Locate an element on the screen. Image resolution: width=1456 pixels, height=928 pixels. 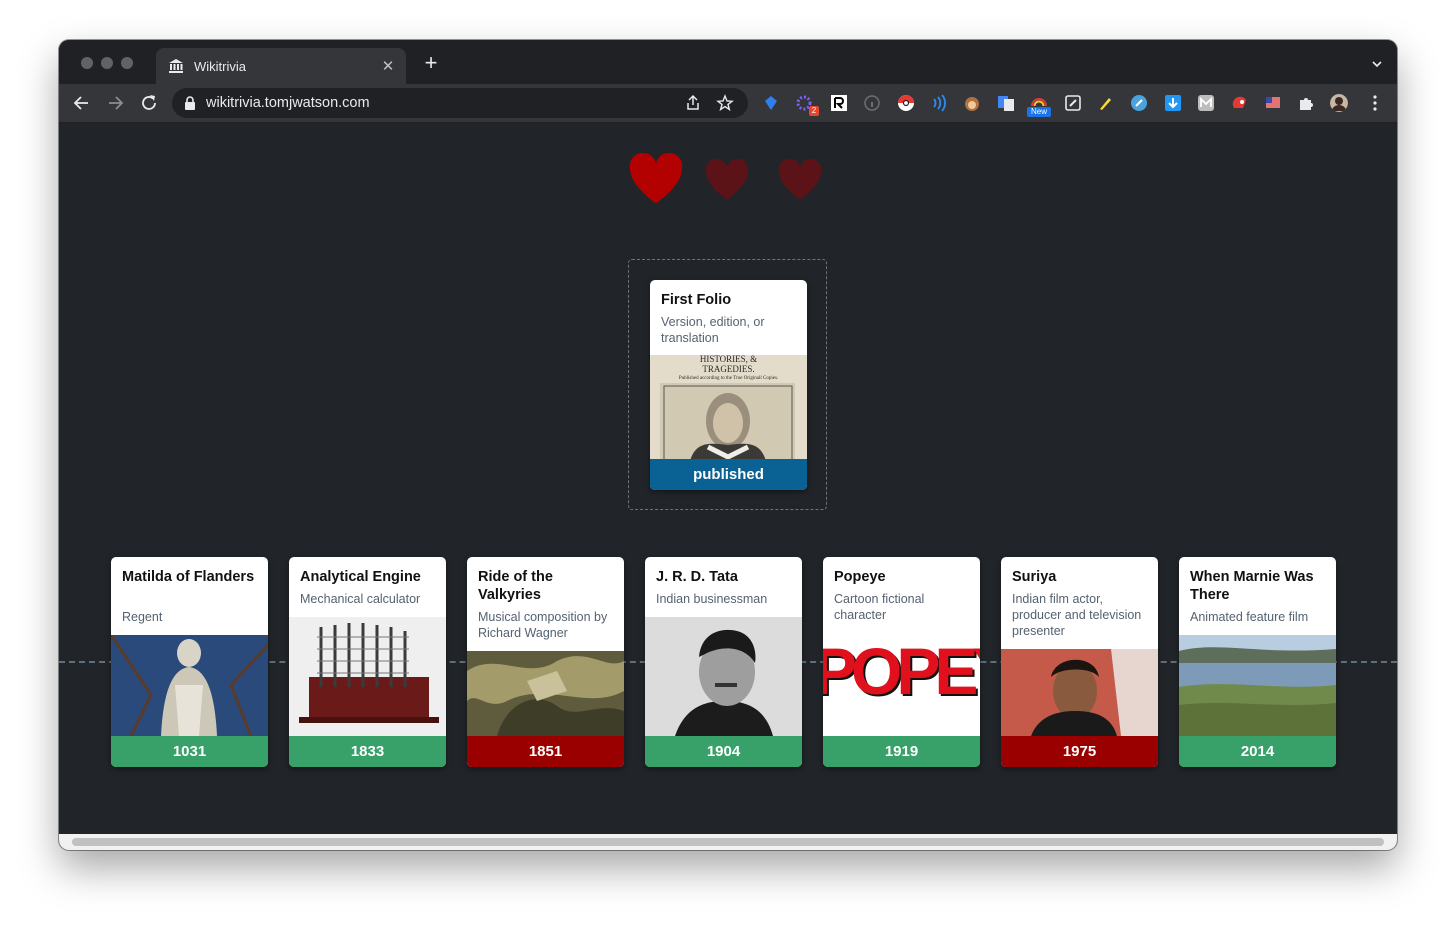
card-year: 2014 is located at coordinates (1257, 751).